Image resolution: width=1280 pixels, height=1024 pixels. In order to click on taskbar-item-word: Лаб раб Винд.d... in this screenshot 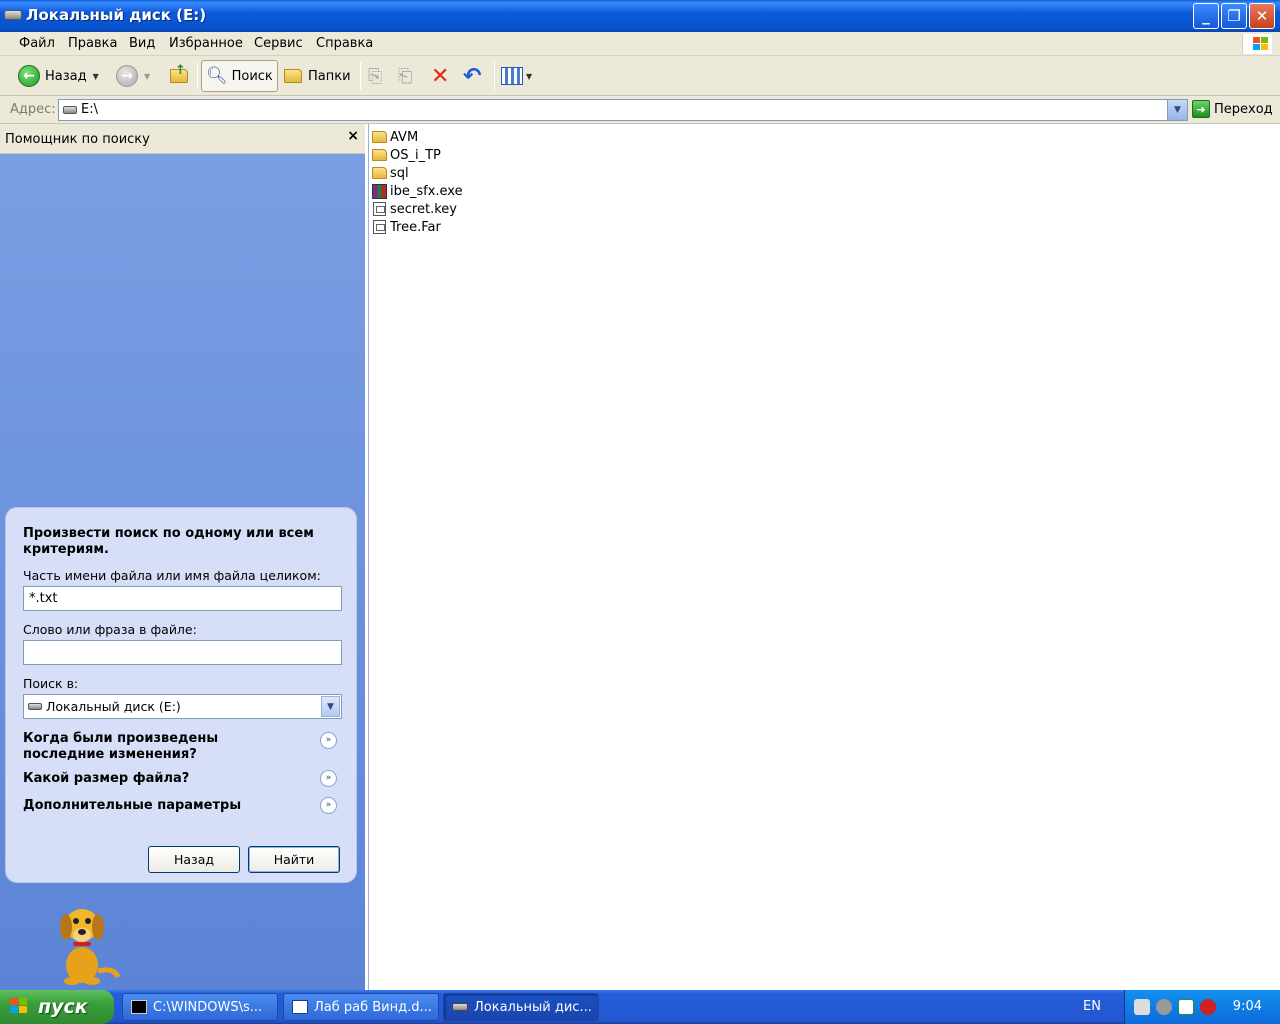, I will do `click(361, 1007)`.